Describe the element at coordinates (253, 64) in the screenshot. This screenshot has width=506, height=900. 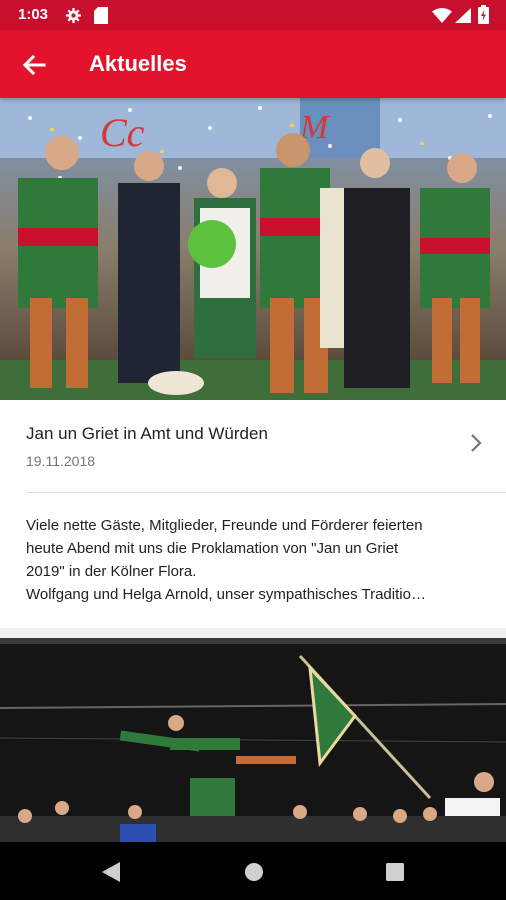
I see `app-bar: Aktuelles` at that location.